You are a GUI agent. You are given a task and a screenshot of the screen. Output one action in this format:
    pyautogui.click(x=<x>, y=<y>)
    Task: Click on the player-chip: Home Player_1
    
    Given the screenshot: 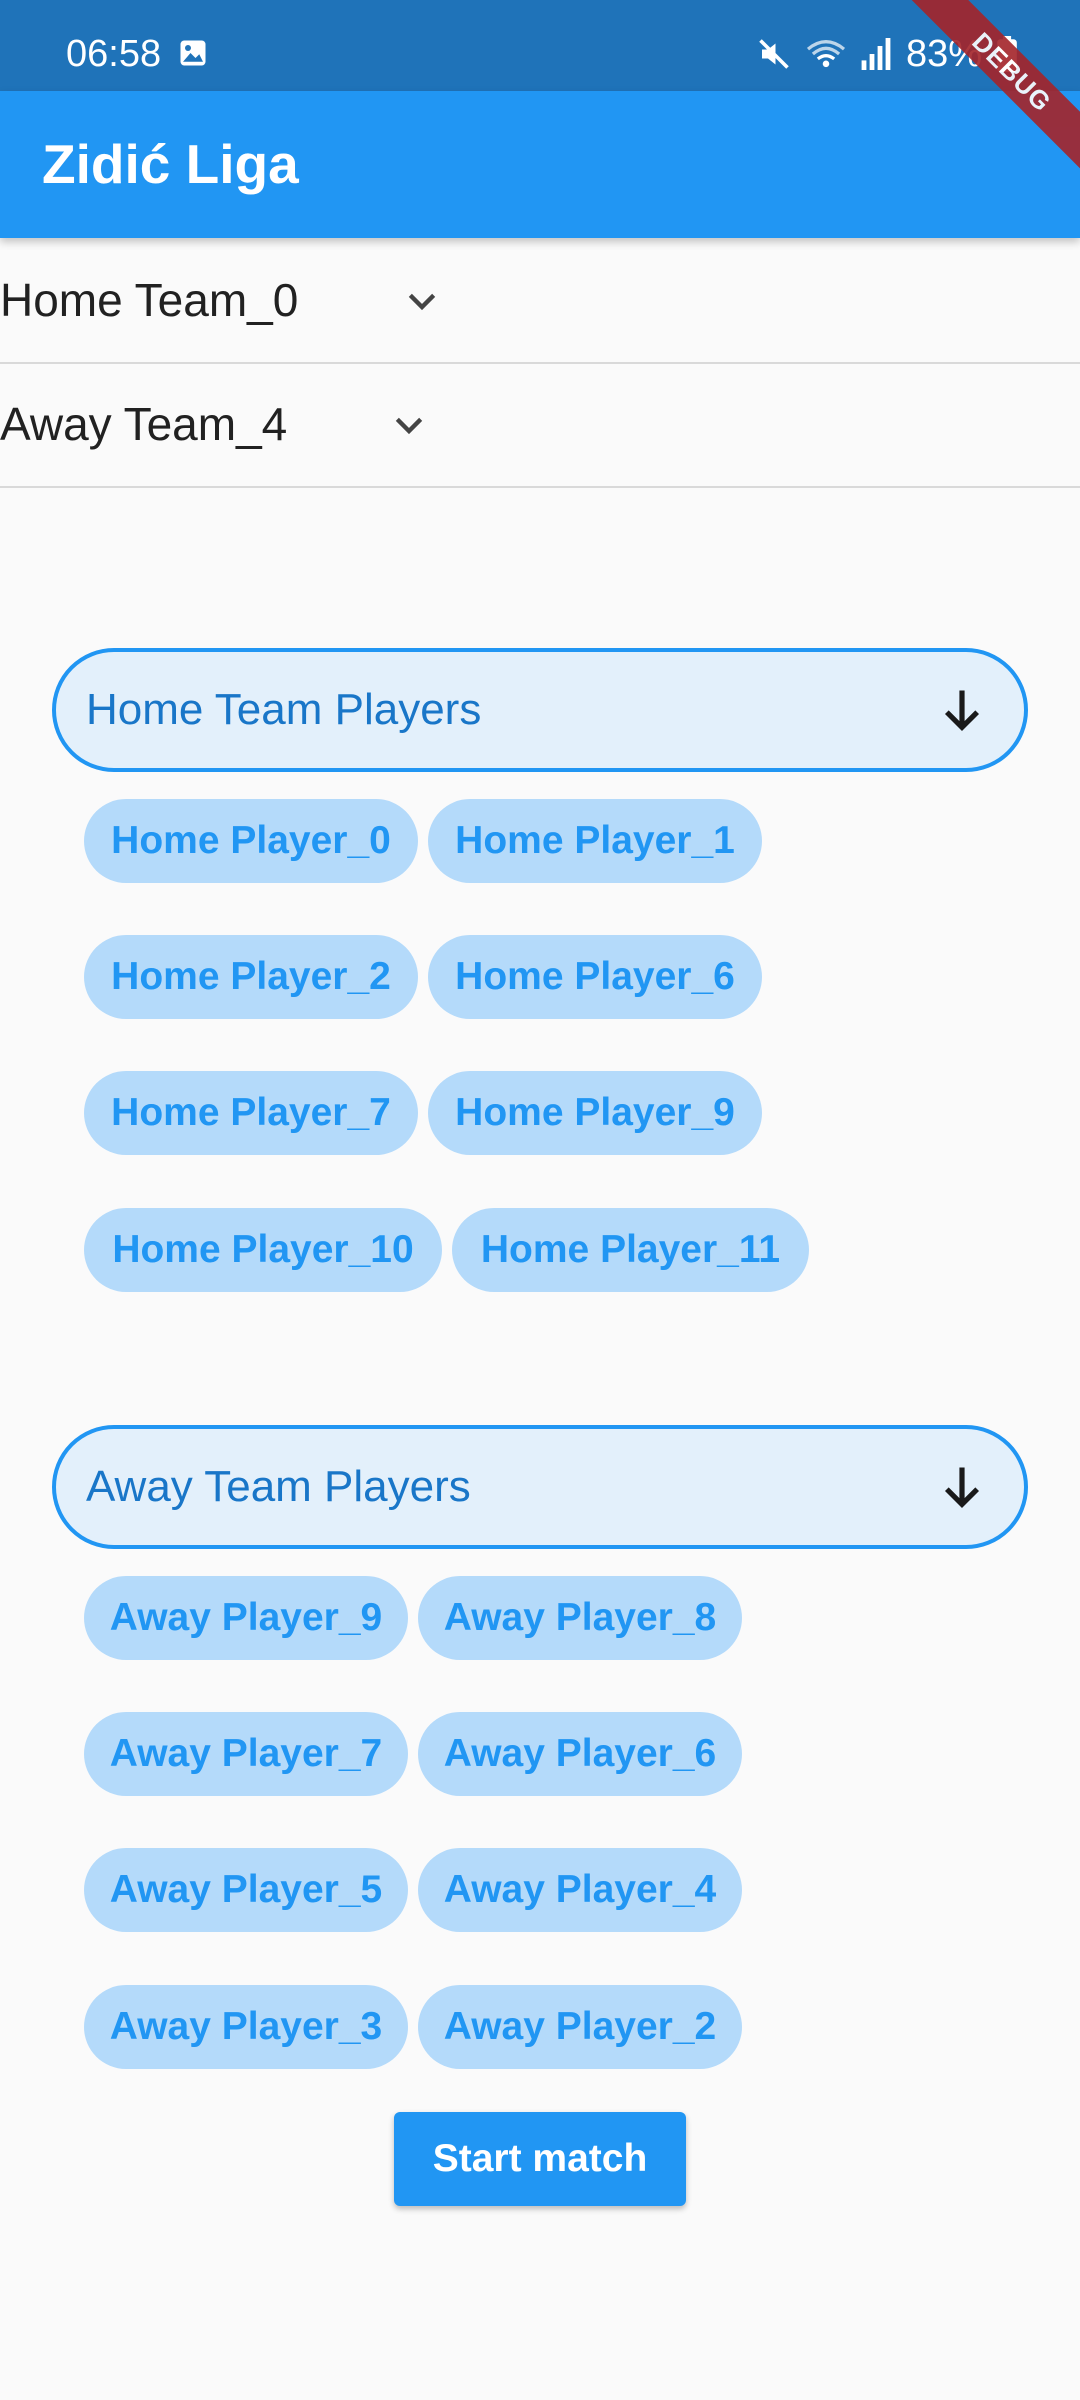 What is the action you would take?
    pyautogui.click(x=595, y=841)
    